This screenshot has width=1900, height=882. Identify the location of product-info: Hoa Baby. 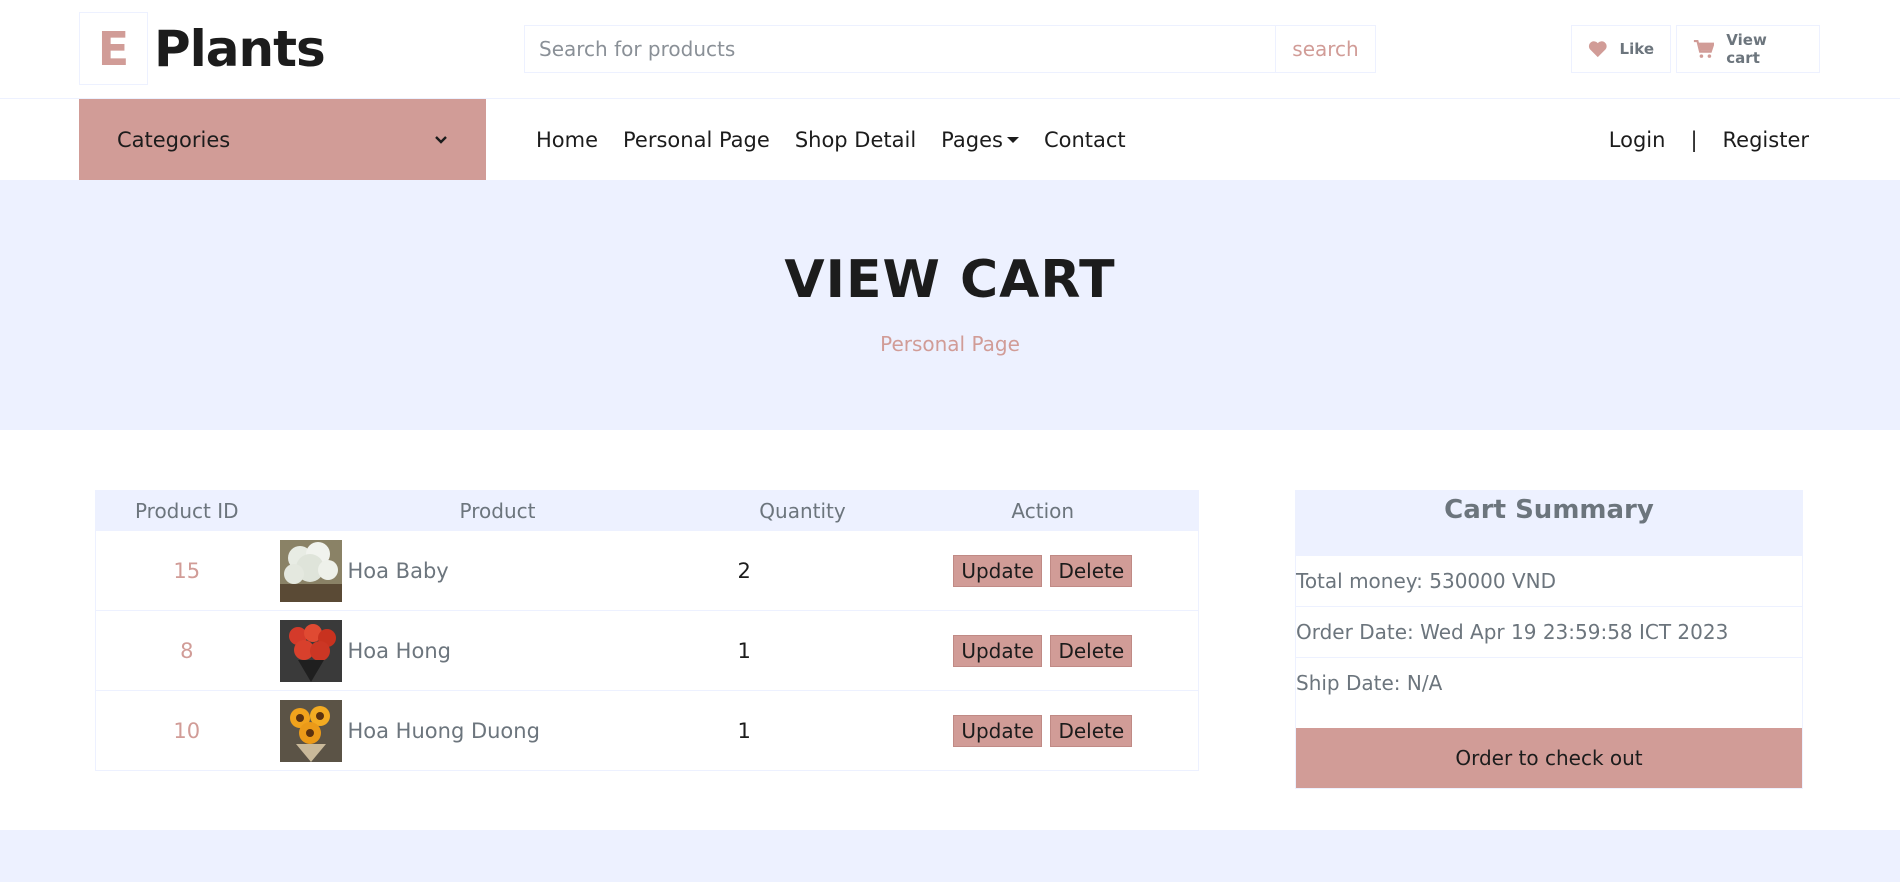
(498, 570).